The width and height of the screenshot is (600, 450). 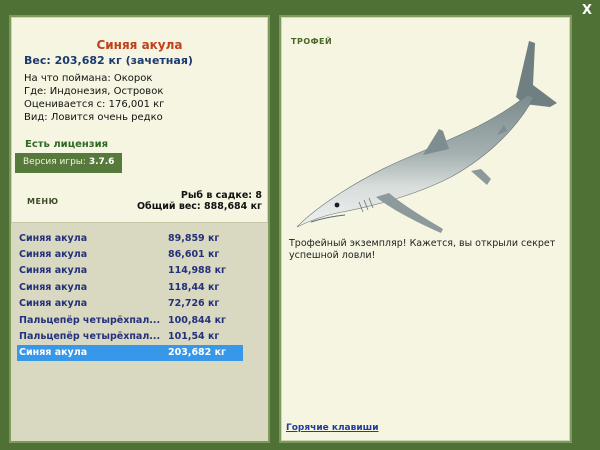 What do you see at coordinates (332, 428) in the screenshot?
I see `hotkeys-link: Горячие клавиши` at bounding box center [332, 428].